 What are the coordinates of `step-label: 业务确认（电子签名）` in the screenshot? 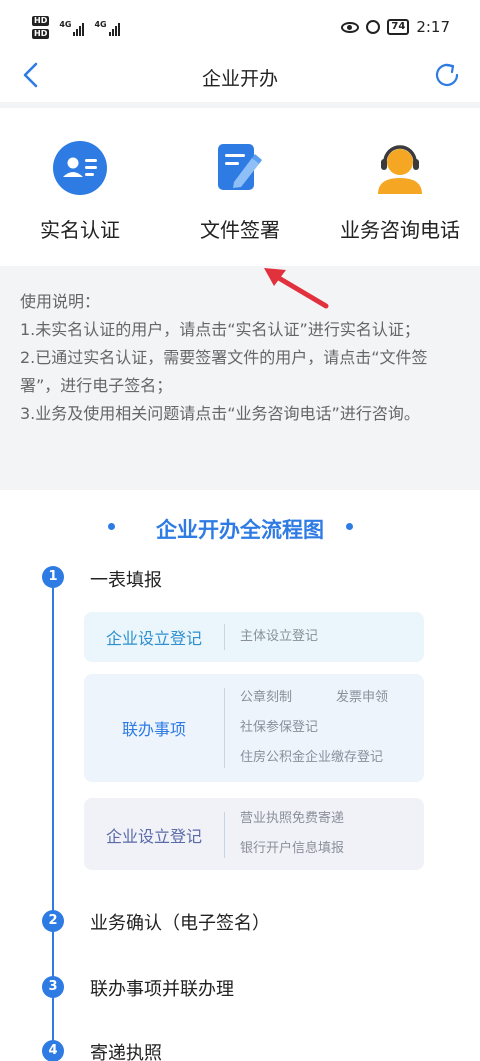 It's located at (180, 923).